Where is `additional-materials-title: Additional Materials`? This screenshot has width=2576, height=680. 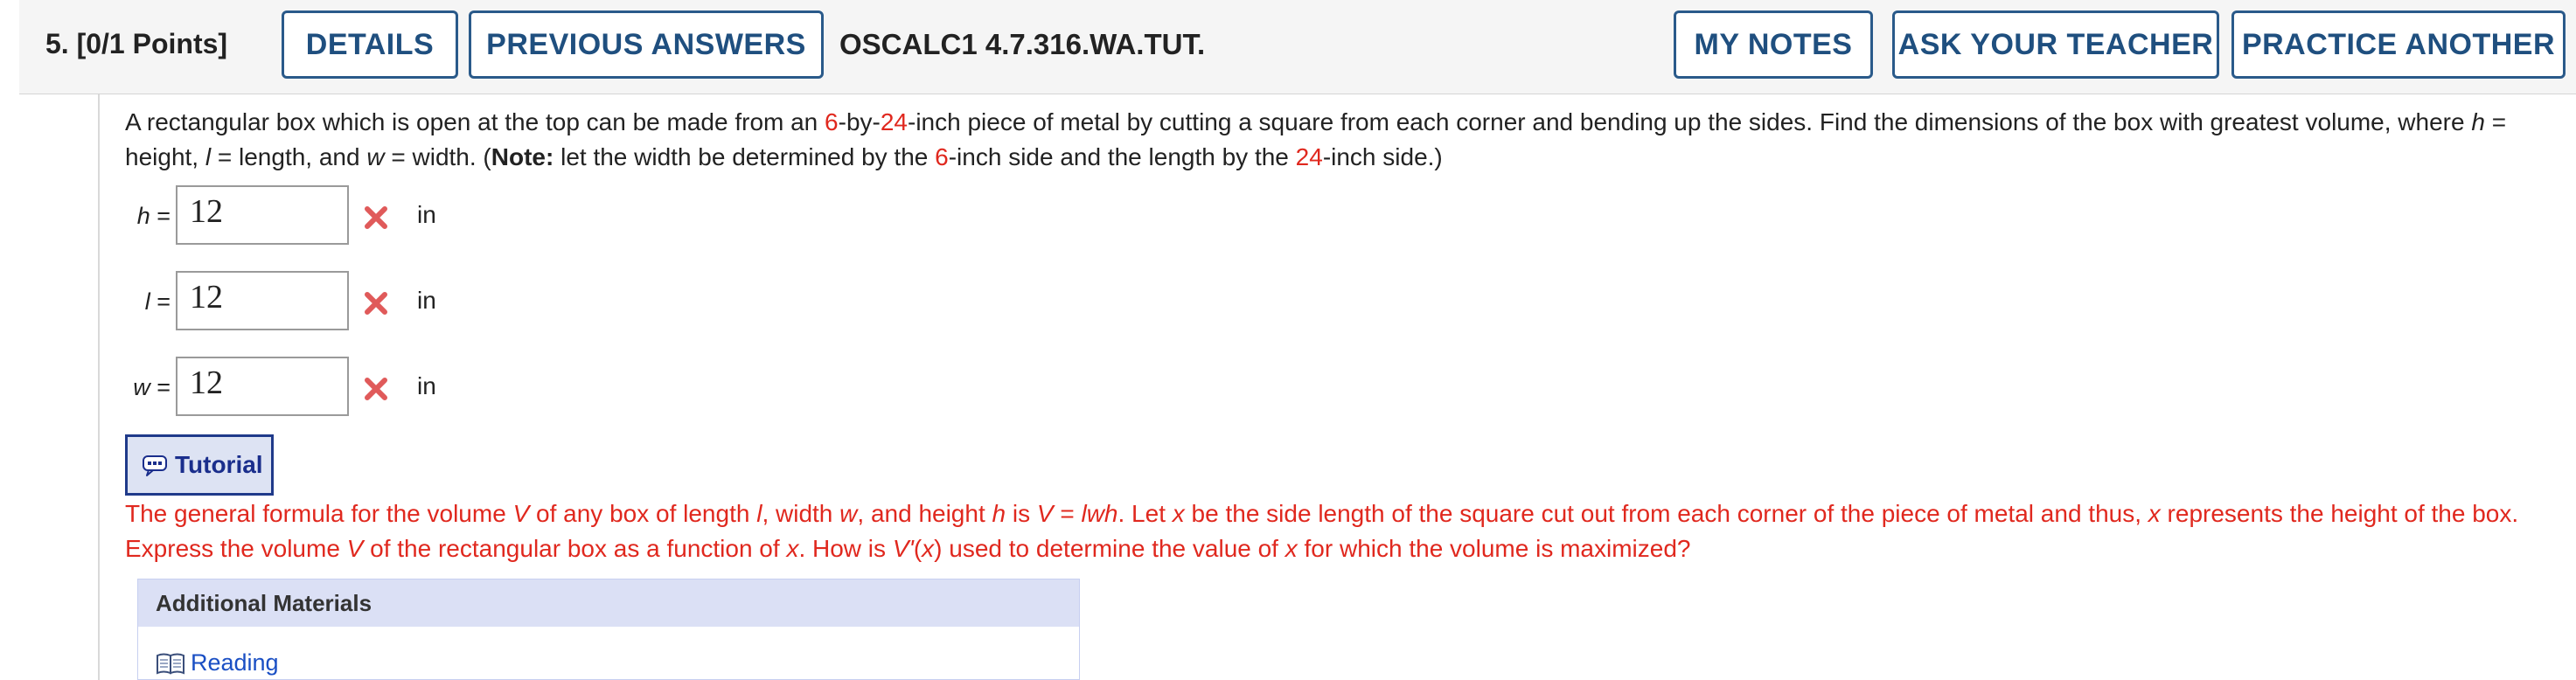
additional-materials-title: Additional Materials is located at coordinates (608, 603).